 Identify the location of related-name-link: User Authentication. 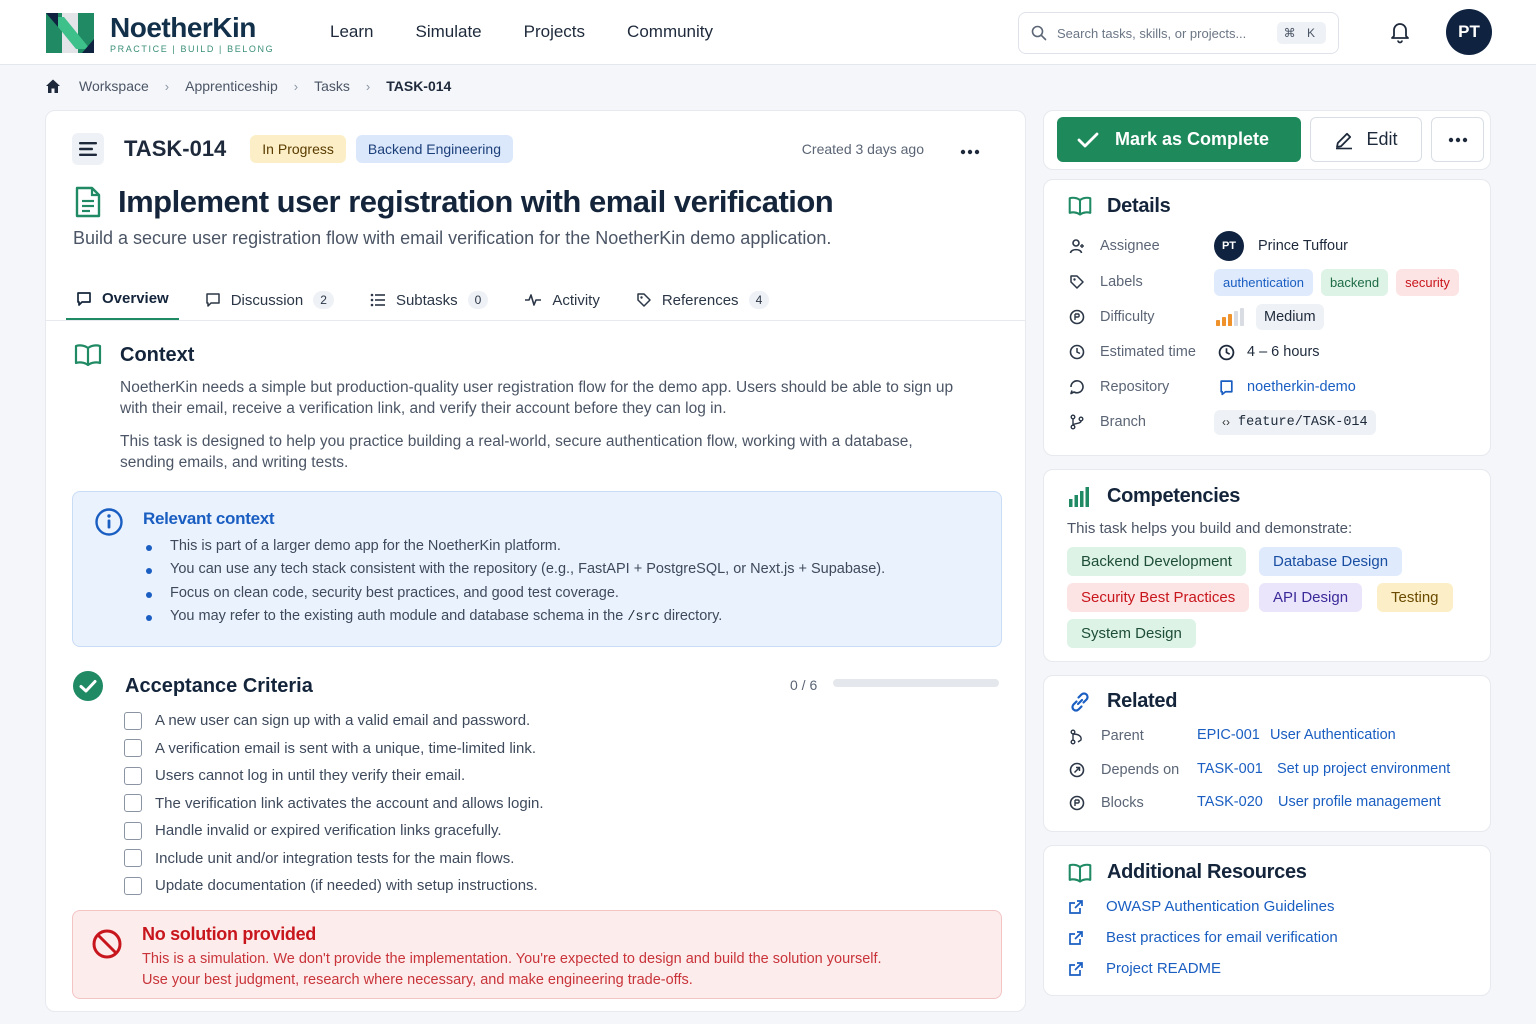
(1333, 735).